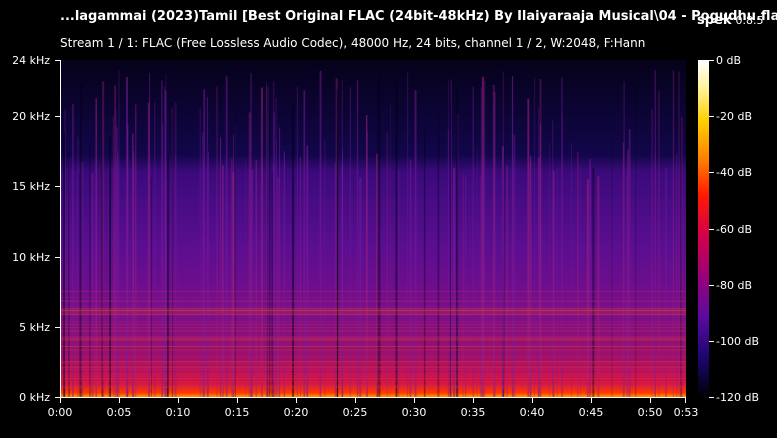  What do you see at coordinates (31, 186) in the screenshot?
I see `freq-label-15: 15 kHz` at bounding box center [31, 186].